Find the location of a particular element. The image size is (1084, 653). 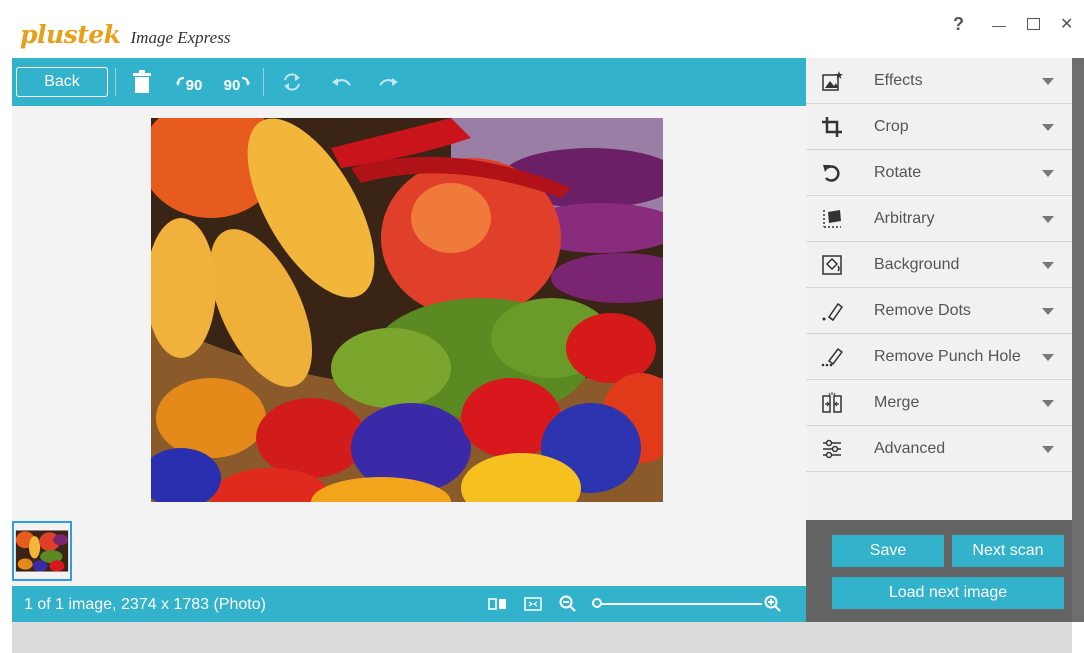

merge-icon is located at coordinates (832, 403).